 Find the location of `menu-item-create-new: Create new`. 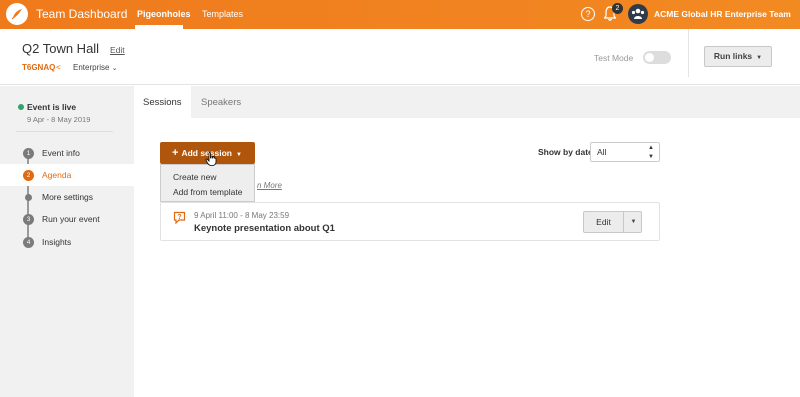

menu-item-create-new: Create new is located at coordinates (194, 177).